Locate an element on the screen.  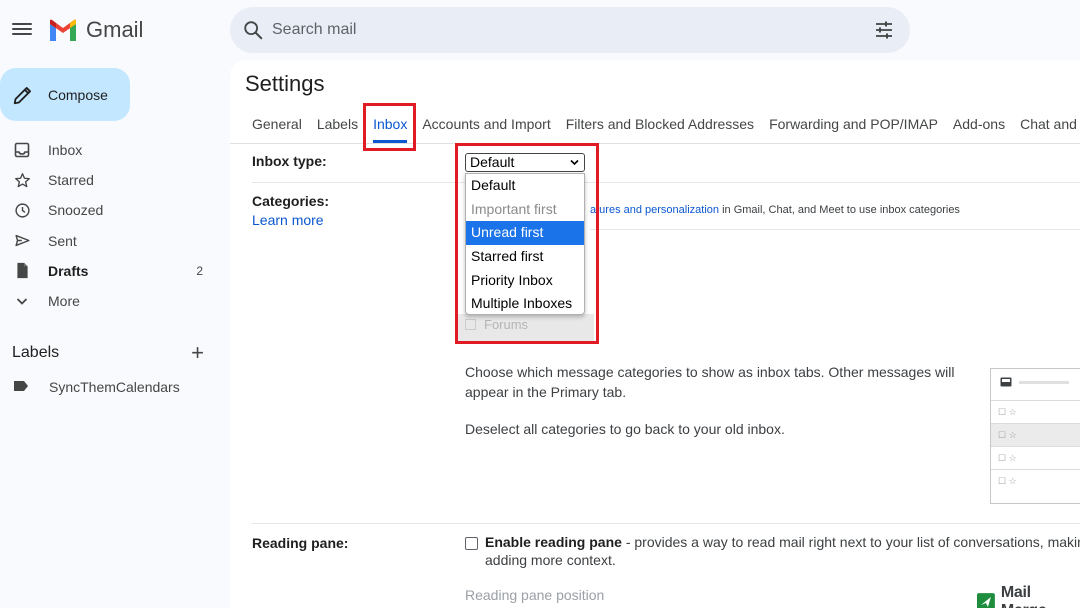
gmail-m-icon is located at coordinates (63, 30).